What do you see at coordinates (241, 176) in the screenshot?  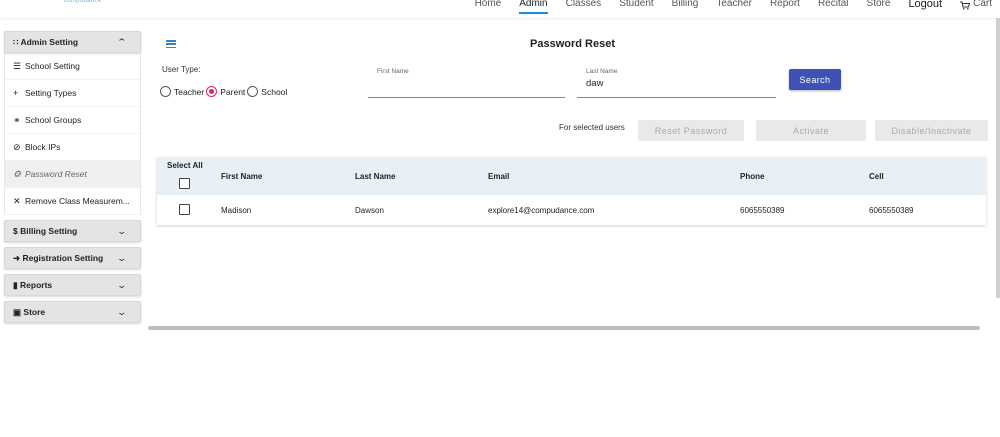 I see `col-header-first-name: First Name` at bounding box center [241, 176].